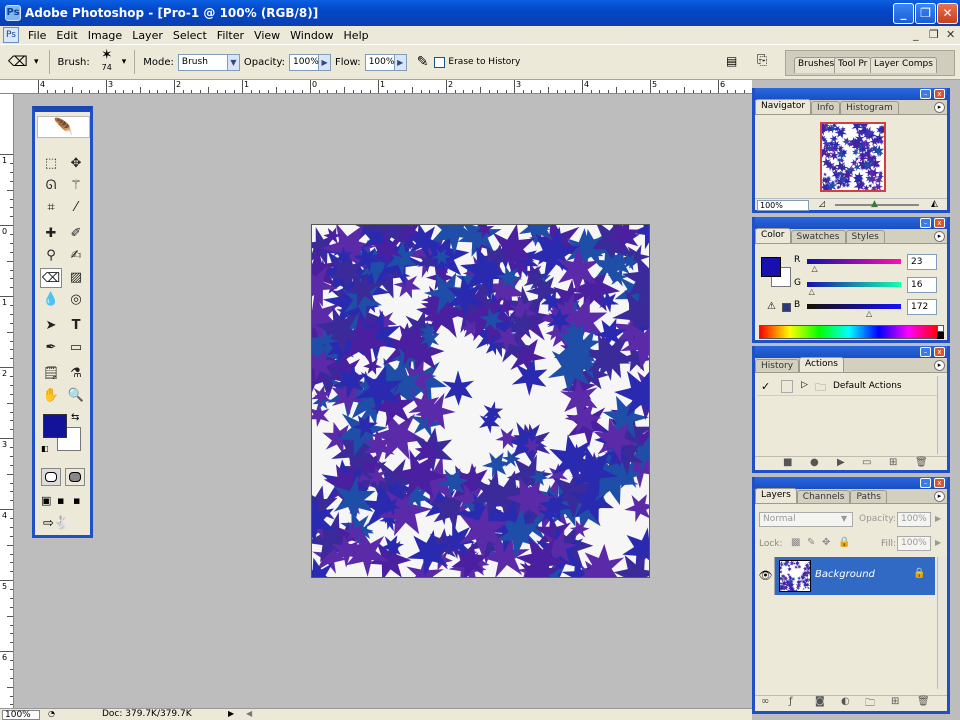  Describe the element at coordinates (76, 234) in the screenshot. I see `brush-tool-icon: ✐` at that location.